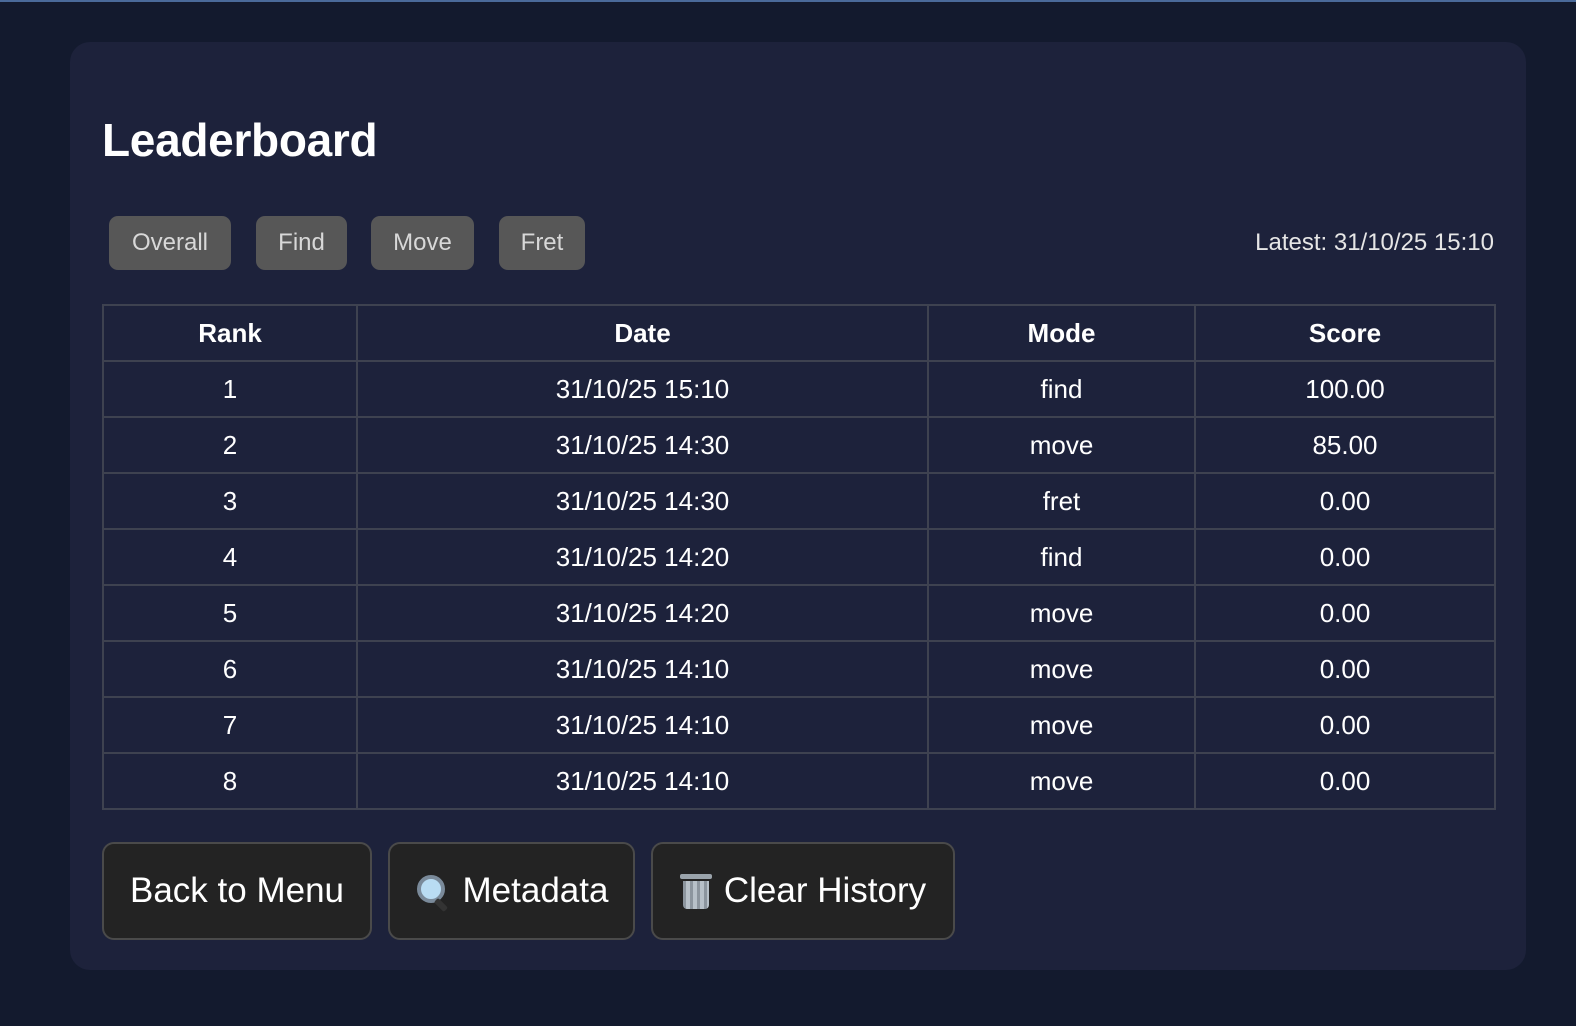 The height and width of the screenshot is (1026, 1576). What do you see at coordinates (1345, 389) in the screenshot?
I see `score-cell: 100.00` at bounding box center [1345, 389].